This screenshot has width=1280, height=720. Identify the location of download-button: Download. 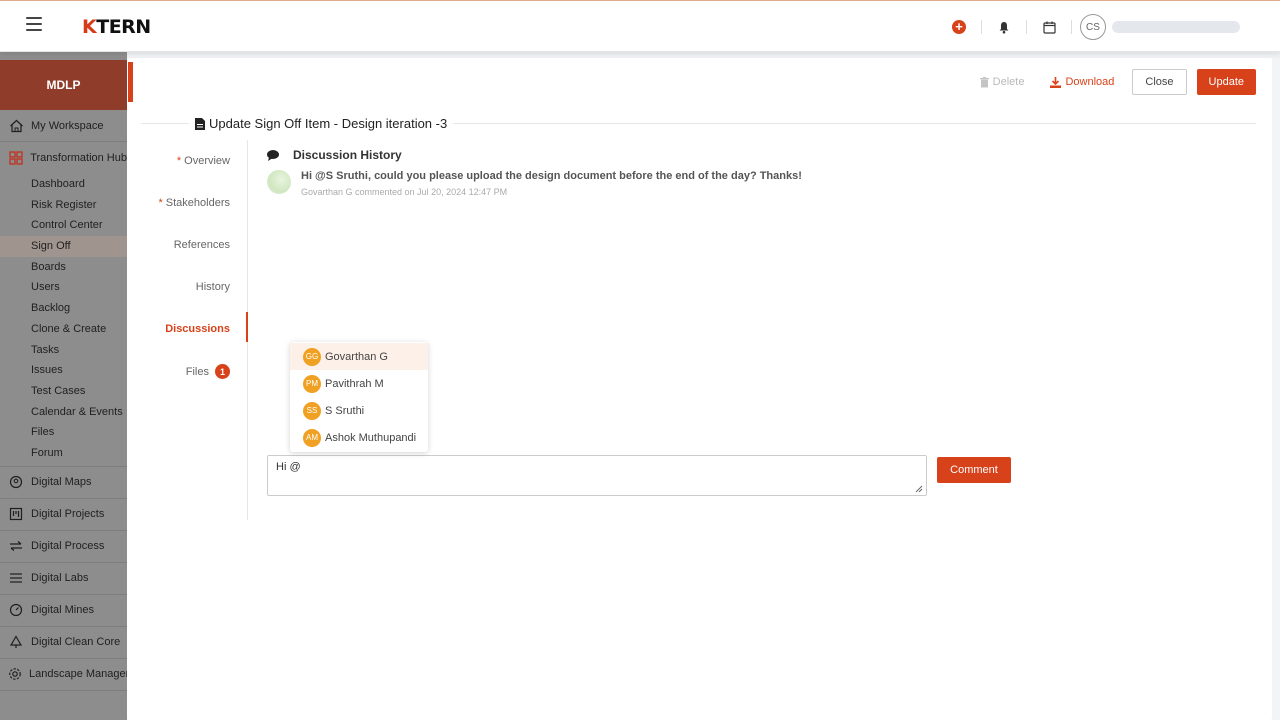
(1082, 82).